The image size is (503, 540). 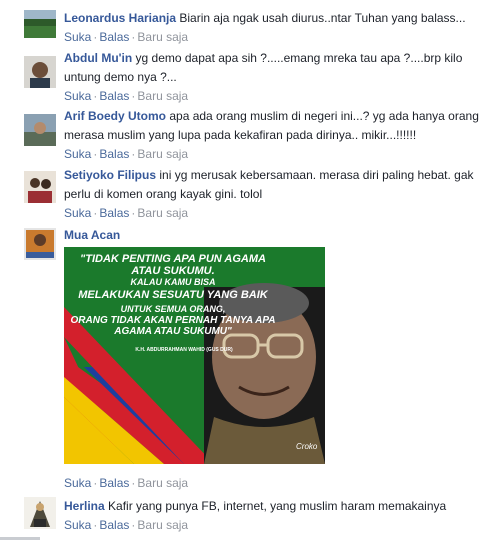 What do you see at coordinates (110, 175) in the screenshot?
I see `comment-author: Setiyoko Filipus` at bounding box center [110, 175].